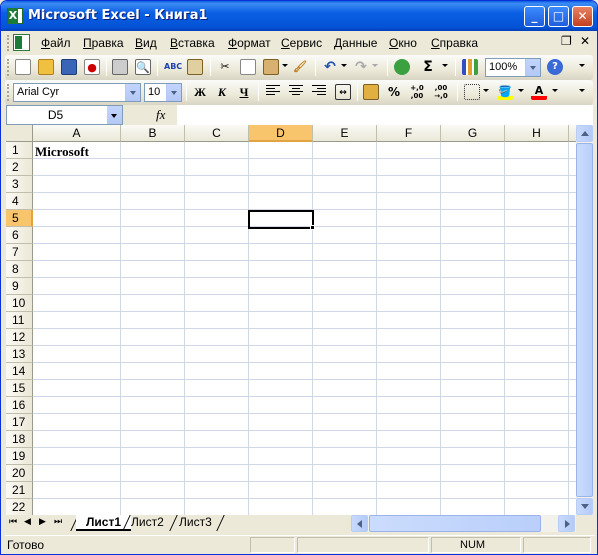 The height and width of the screenshot is (555, 598). Describe the element at coordinates (271, 67) in the screenshot. I see `paste-icon` at that location.